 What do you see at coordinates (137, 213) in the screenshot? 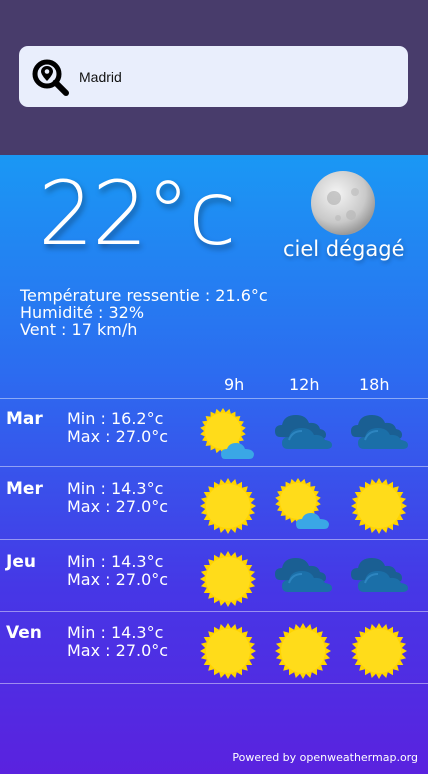
I see `current-temperature: 22°c` at bounding box center [137, 213].